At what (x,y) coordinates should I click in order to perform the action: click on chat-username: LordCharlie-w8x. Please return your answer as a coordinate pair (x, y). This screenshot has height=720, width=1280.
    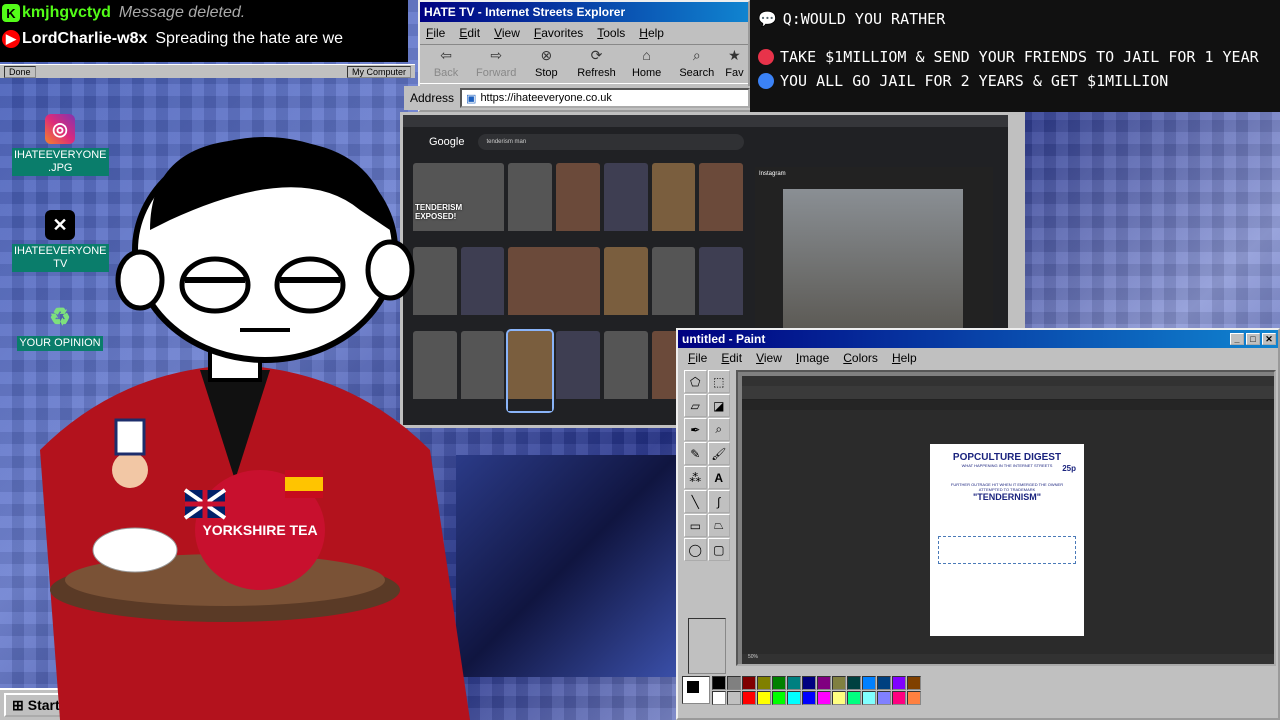
    Looking at the image, I should click on (85, 38).